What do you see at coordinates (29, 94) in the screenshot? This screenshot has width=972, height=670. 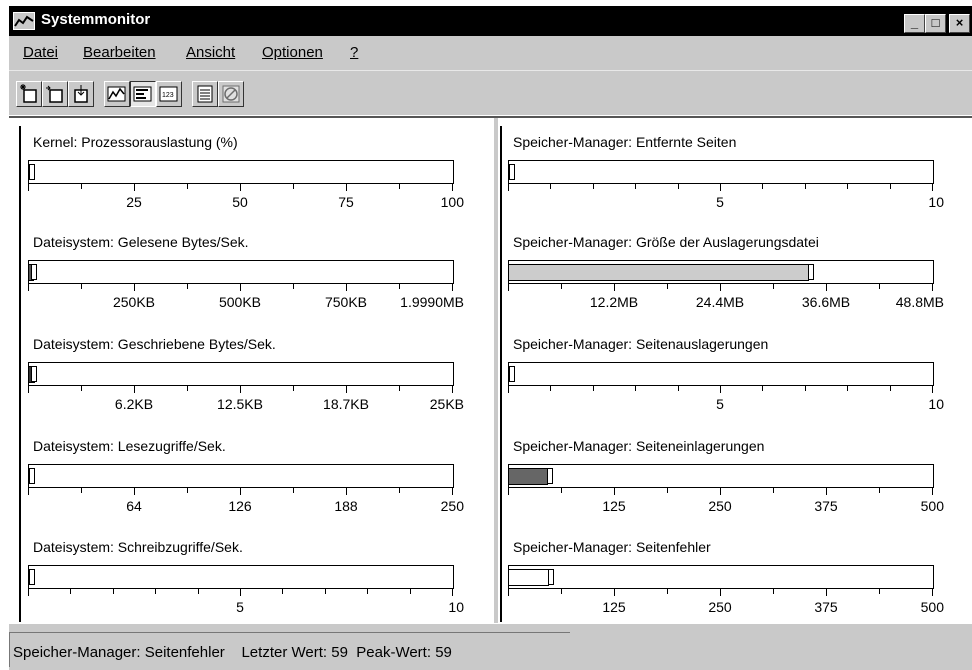 I see `new-settings-button` at bounding box center [29, 94].